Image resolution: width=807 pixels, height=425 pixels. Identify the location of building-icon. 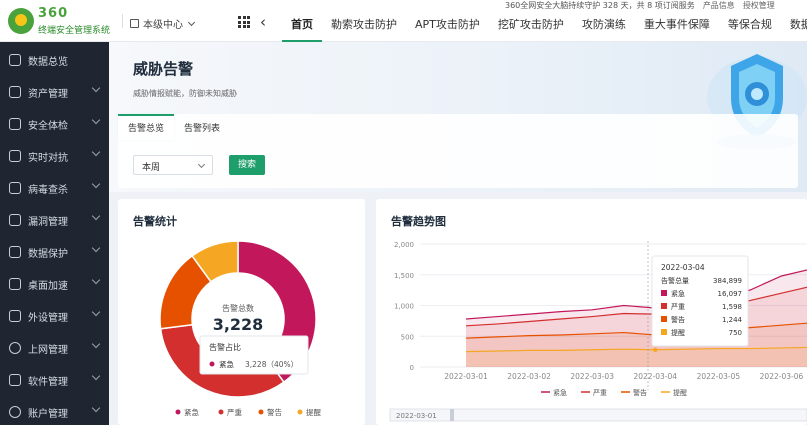
(134, 23).